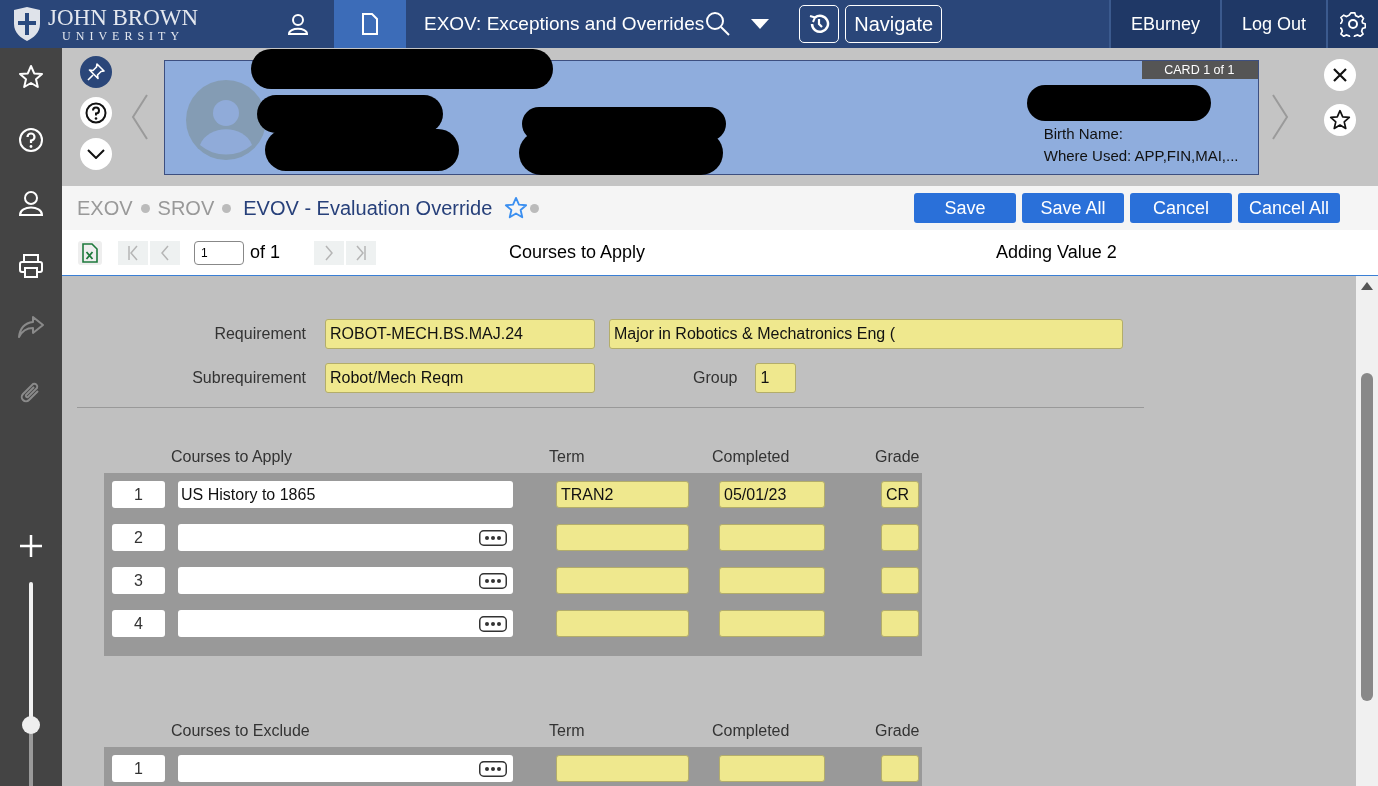 Image resolution: width=1378 pixels, height=786 pixels. I want to click on current-page-title: EVOV - Evaluation Override, so click(368, 208).